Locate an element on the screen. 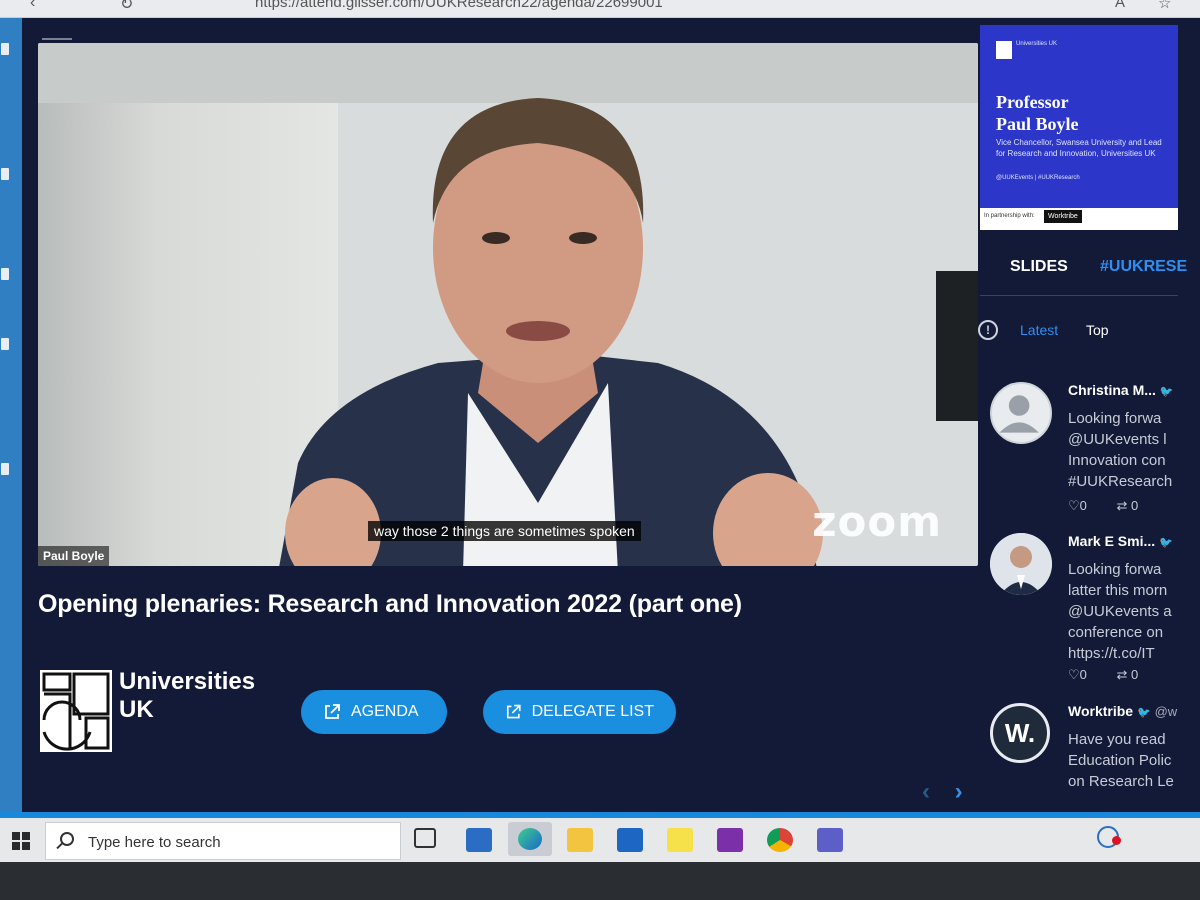 Image resolution: width=1200 pixels, height=900 pixels. slide-org-name: Universities UK is located at coordinates (1037, 44).